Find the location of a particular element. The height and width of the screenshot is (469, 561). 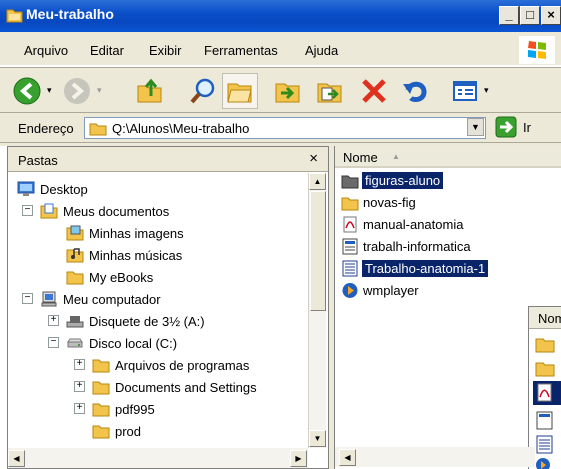

folders-icon is located at coordinates (240, 91).